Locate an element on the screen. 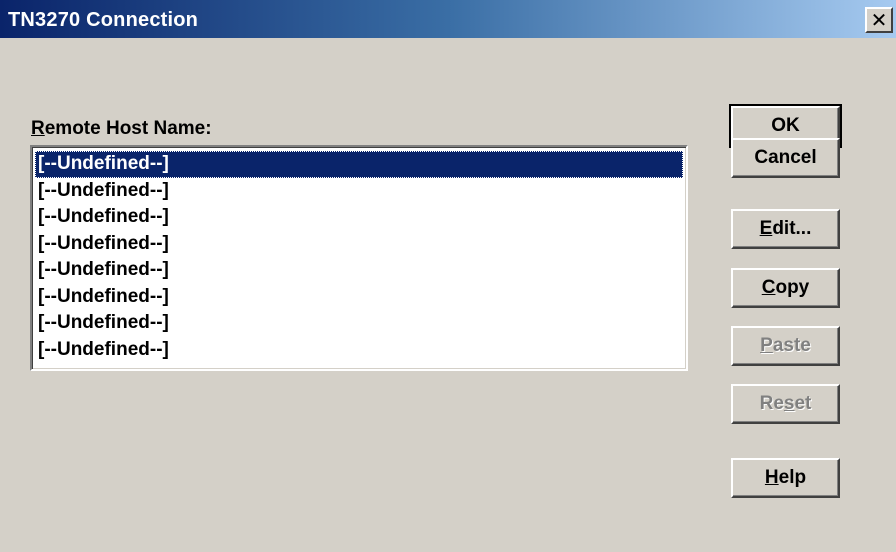 This screenshot has width=896, height=552. cancel-label: Cancel is located at coordinates (785, 157).